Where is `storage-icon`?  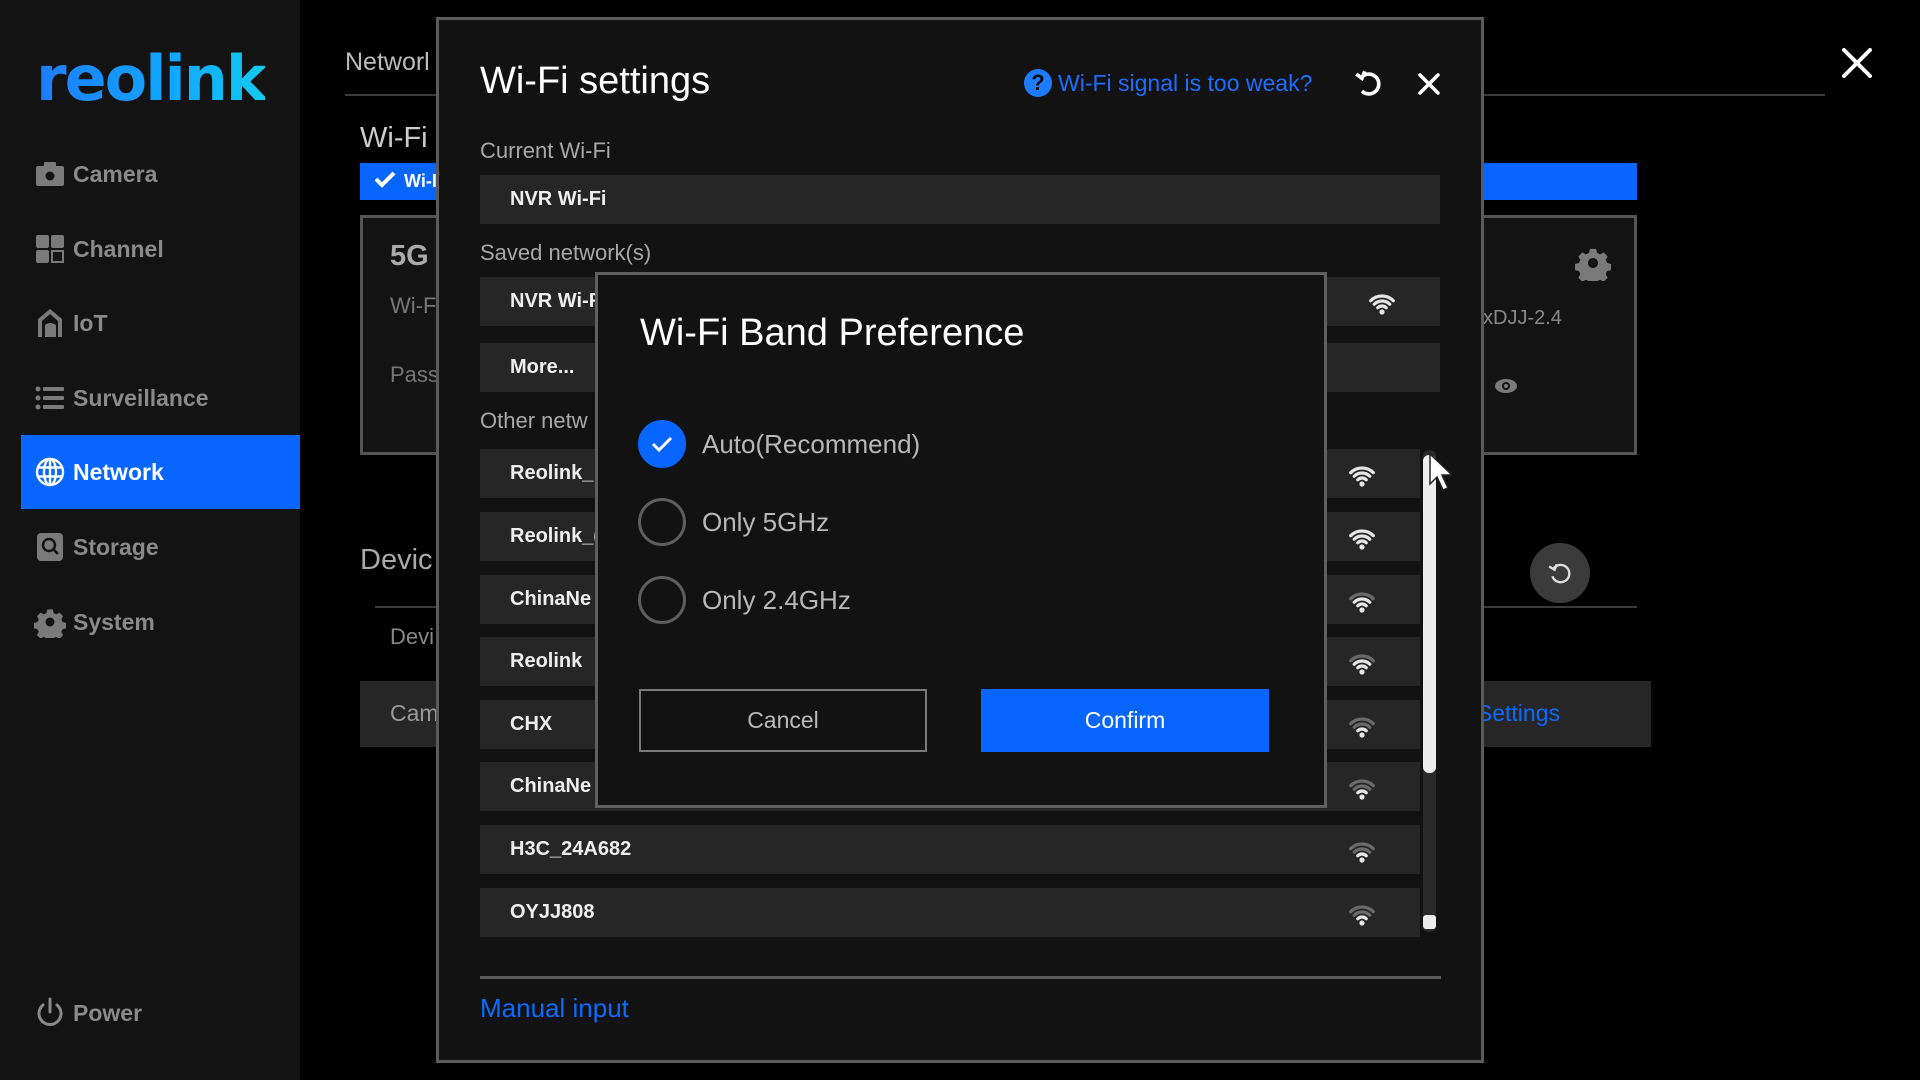 storage-icon is located at coordinates (50, 547).